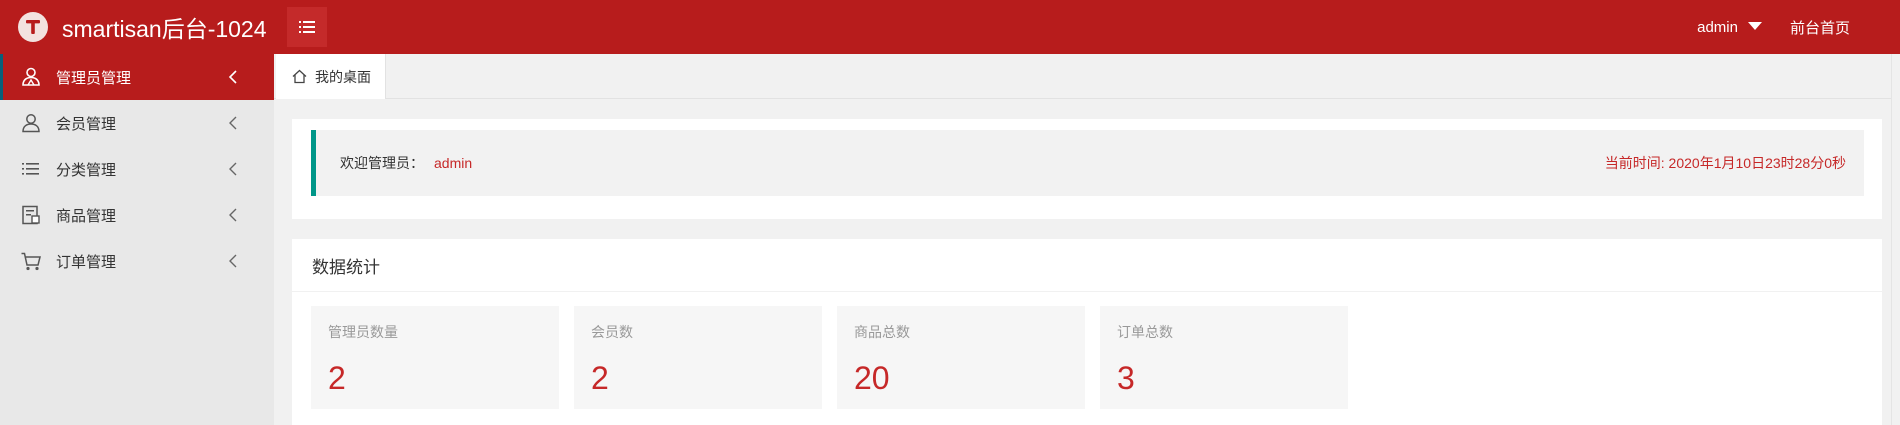 The image size is (1900, 425). What do you see at coordinates (1754, 26) in the screenshot?
I see `caret-down-icon` at bounding box center [1754, 26].